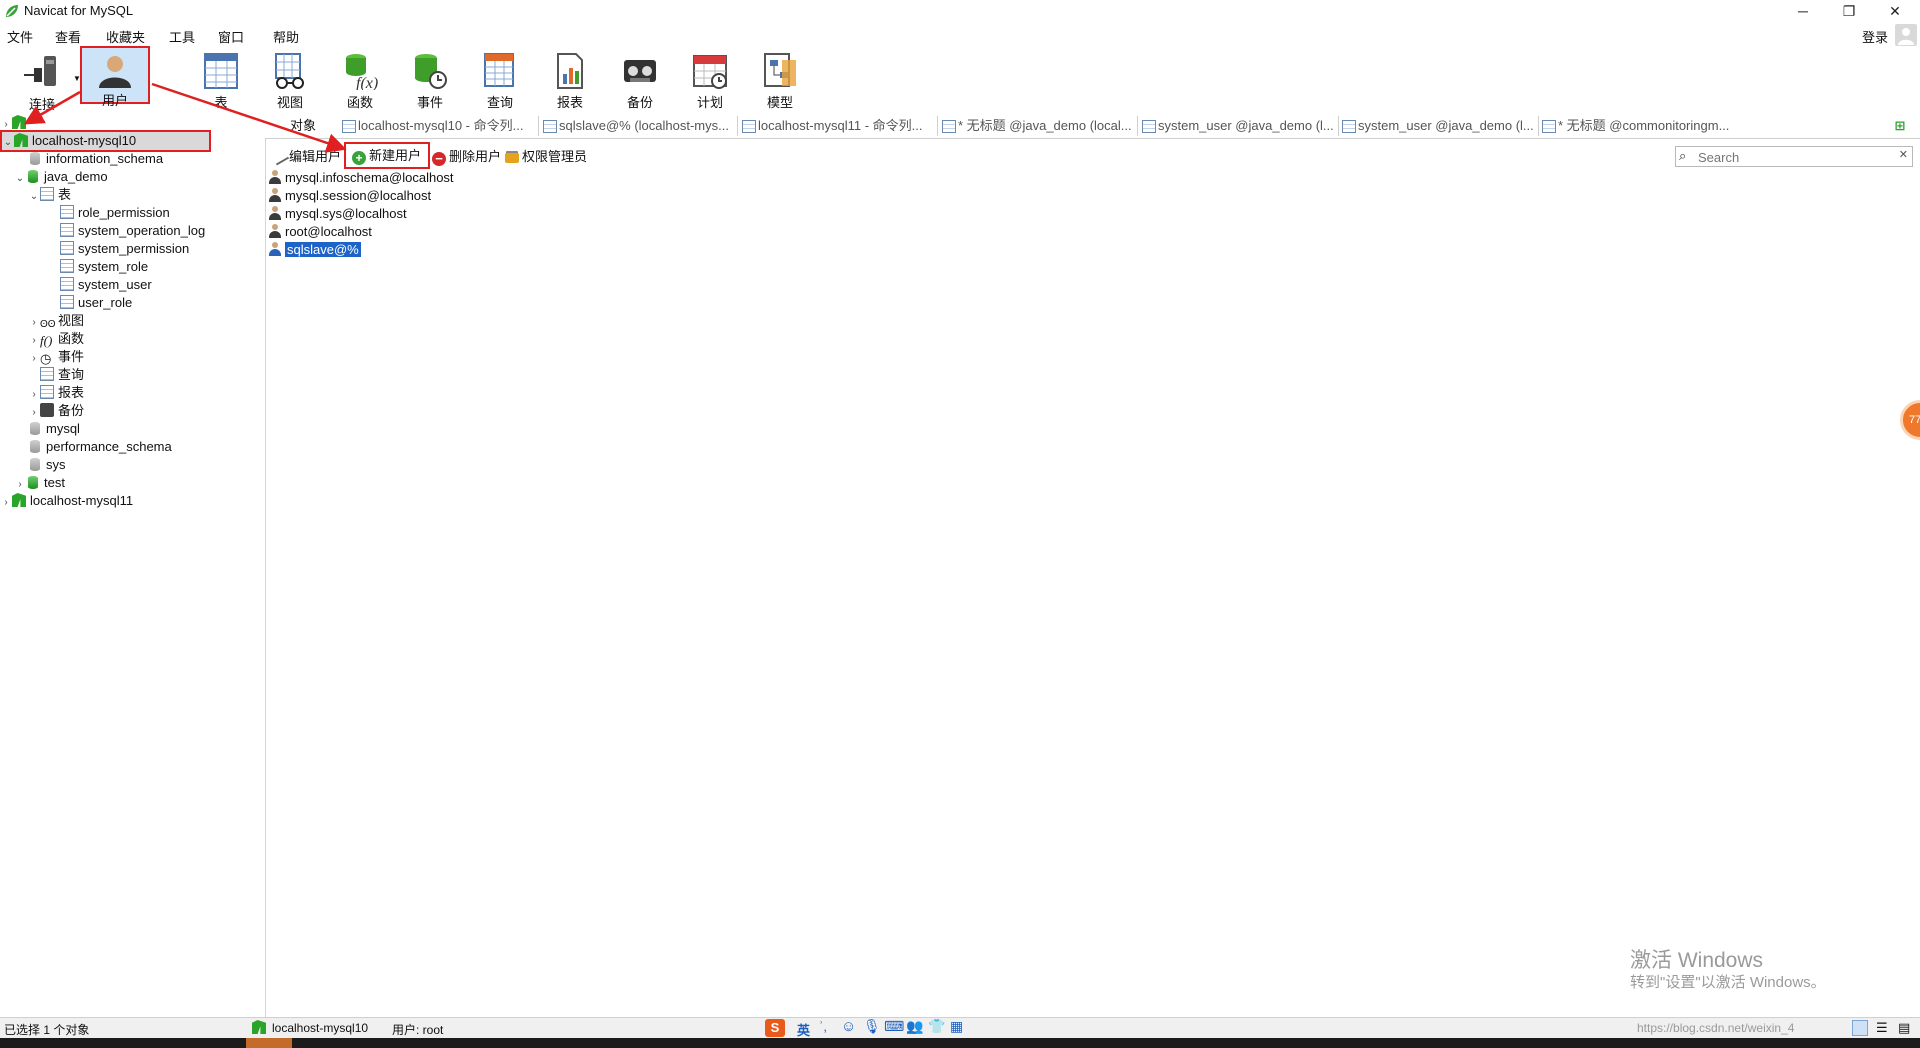  I want to click on new-tab-icon: ⊞, so click(1900, 126).